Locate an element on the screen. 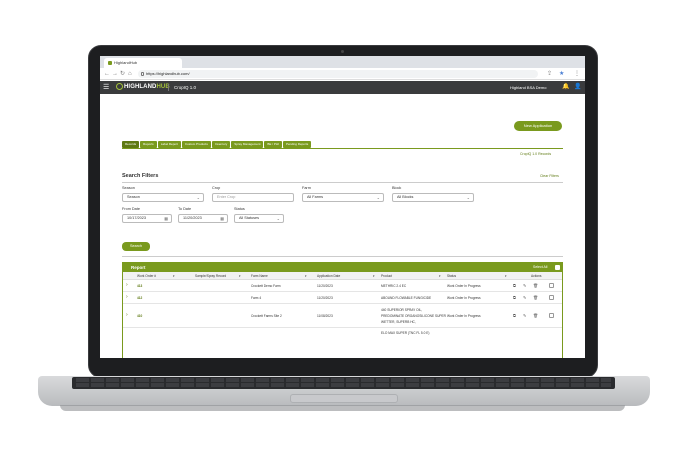 This screenshot has width=683, height=465. column-header: Actions is located at coordinates (536, 276).